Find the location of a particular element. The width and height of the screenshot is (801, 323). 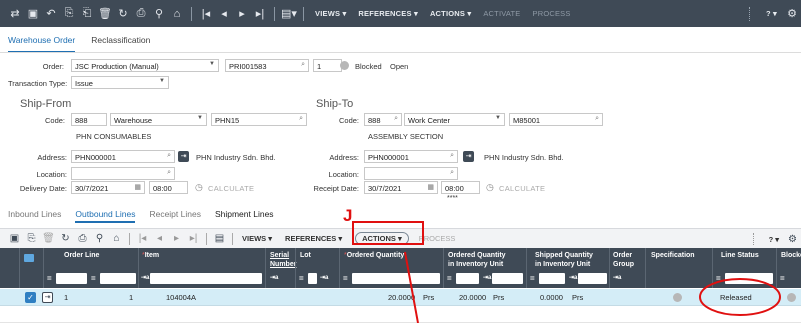

annotation-letter: J is located at coordinates (347, 215).